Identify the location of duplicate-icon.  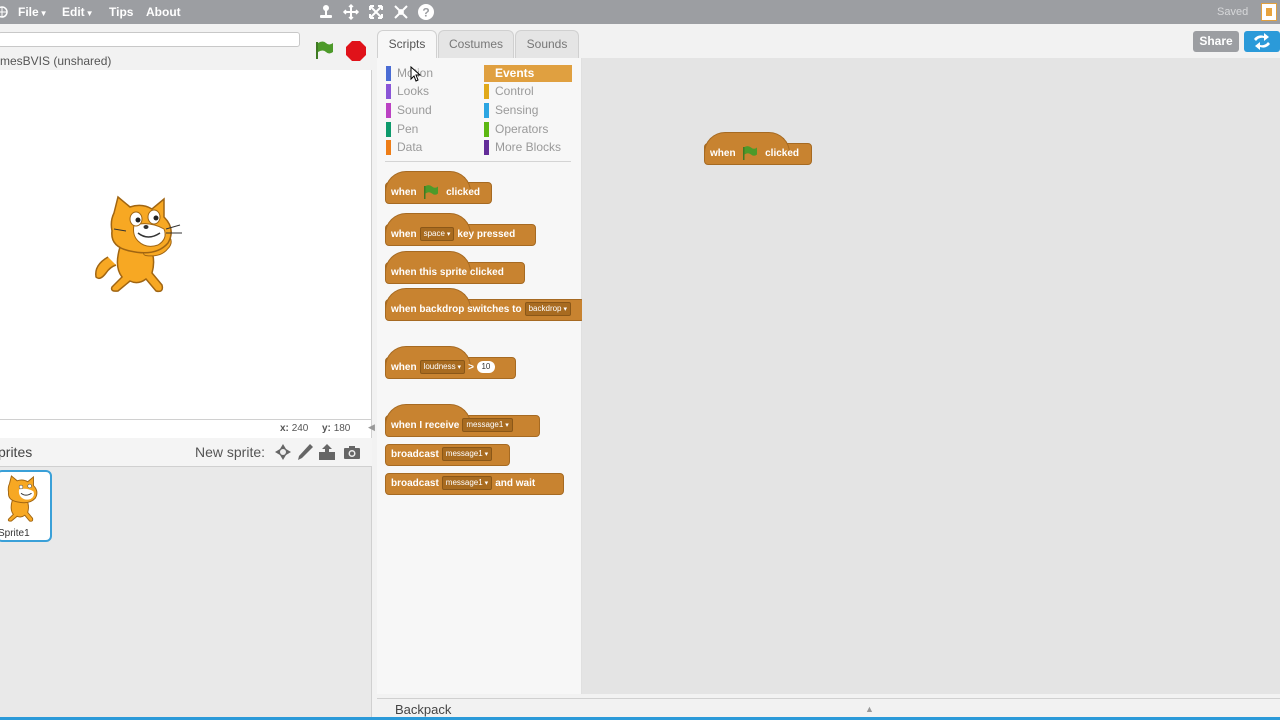
(326, 12).